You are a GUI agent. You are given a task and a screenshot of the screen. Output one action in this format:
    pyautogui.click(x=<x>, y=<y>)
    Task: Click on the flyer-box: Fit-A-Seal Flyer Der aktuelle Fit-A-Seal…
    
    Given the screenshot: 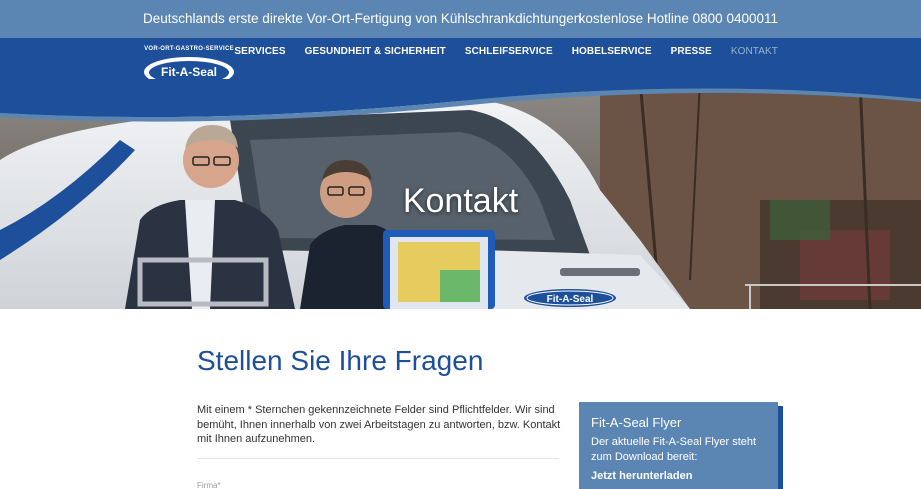 What is the action you would take?
    pyautogui.click(x=678, y=445)
    